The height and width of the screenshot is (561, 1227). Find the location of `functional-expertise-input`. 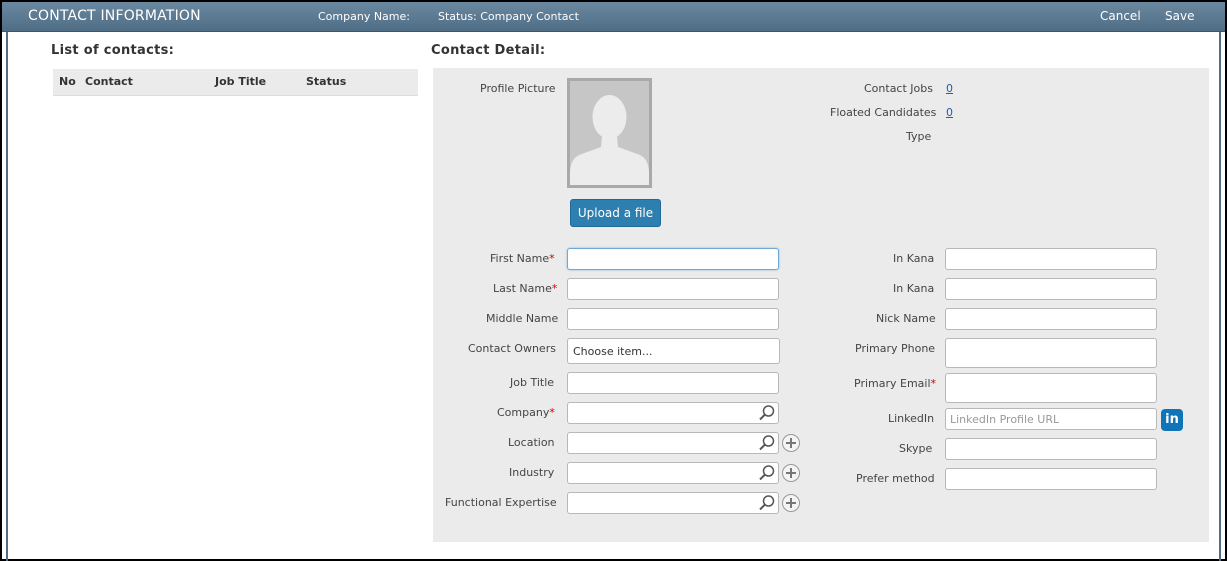

functional-expertise-input is located at coordinates (673, 503).